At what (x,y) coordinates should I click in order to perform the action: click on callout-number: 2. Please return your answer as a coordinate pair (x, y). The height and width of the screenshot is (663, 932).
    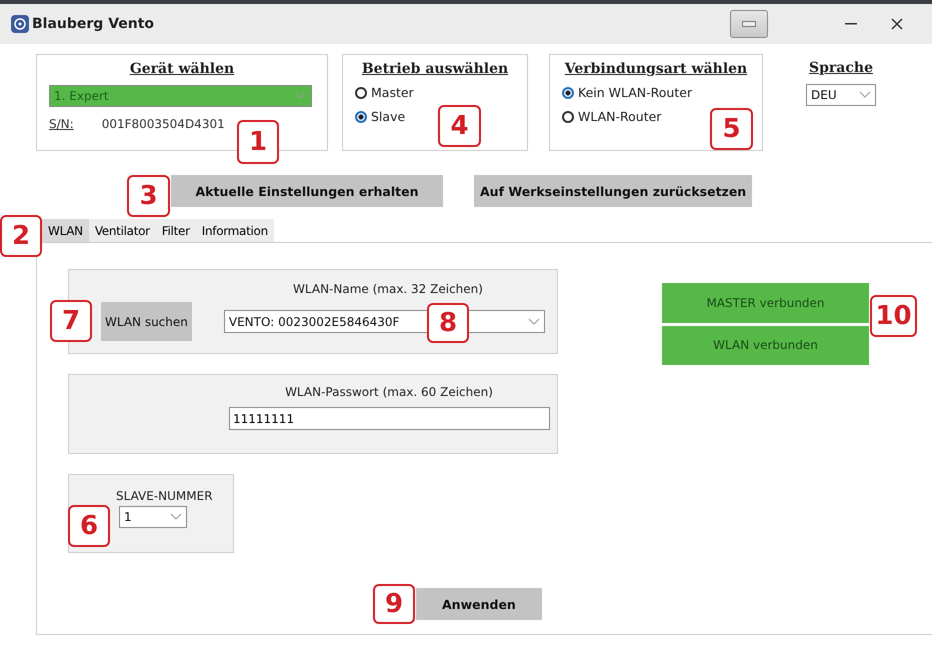
    Looking at the image, I should click on (21, 236).